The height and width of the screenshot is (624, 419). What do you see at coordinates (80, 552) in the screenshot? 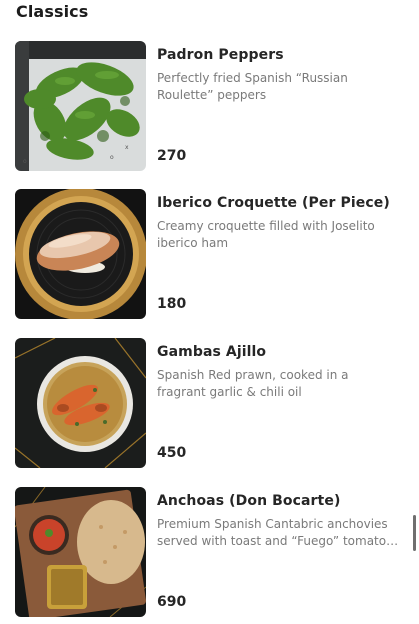
I see `anchoas-photo` at bounding box center [80, 552].